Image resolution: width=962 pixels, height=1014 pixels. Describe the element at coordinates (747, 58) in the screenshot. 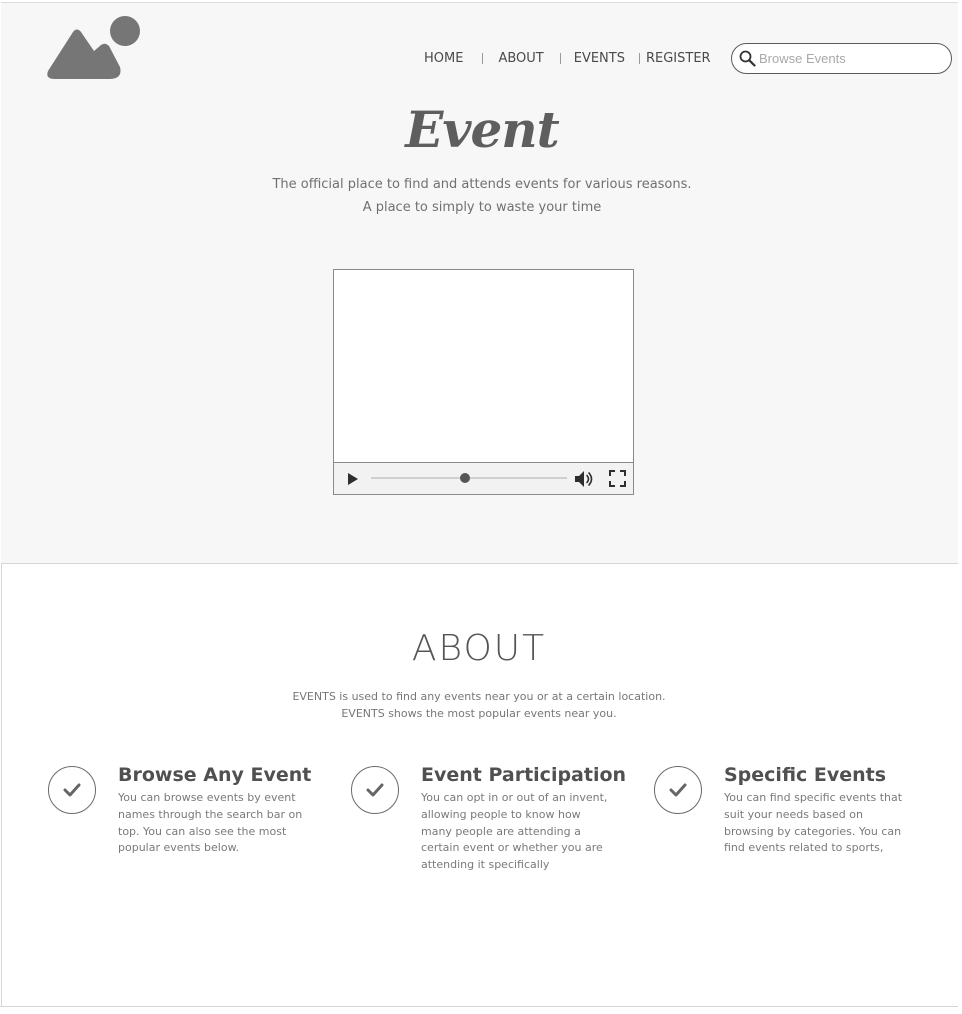

I see `search-icon` at that location.